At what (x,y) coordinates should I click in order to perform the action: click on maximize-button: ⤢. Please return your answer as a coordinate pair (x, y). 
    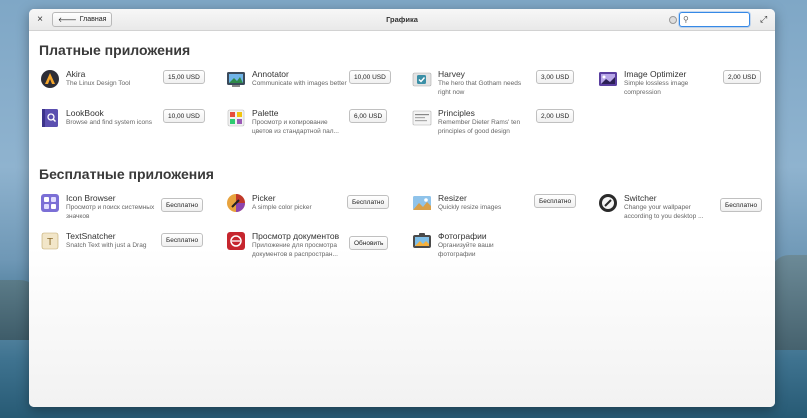
    Looking at the image, I should click on (763, 19).